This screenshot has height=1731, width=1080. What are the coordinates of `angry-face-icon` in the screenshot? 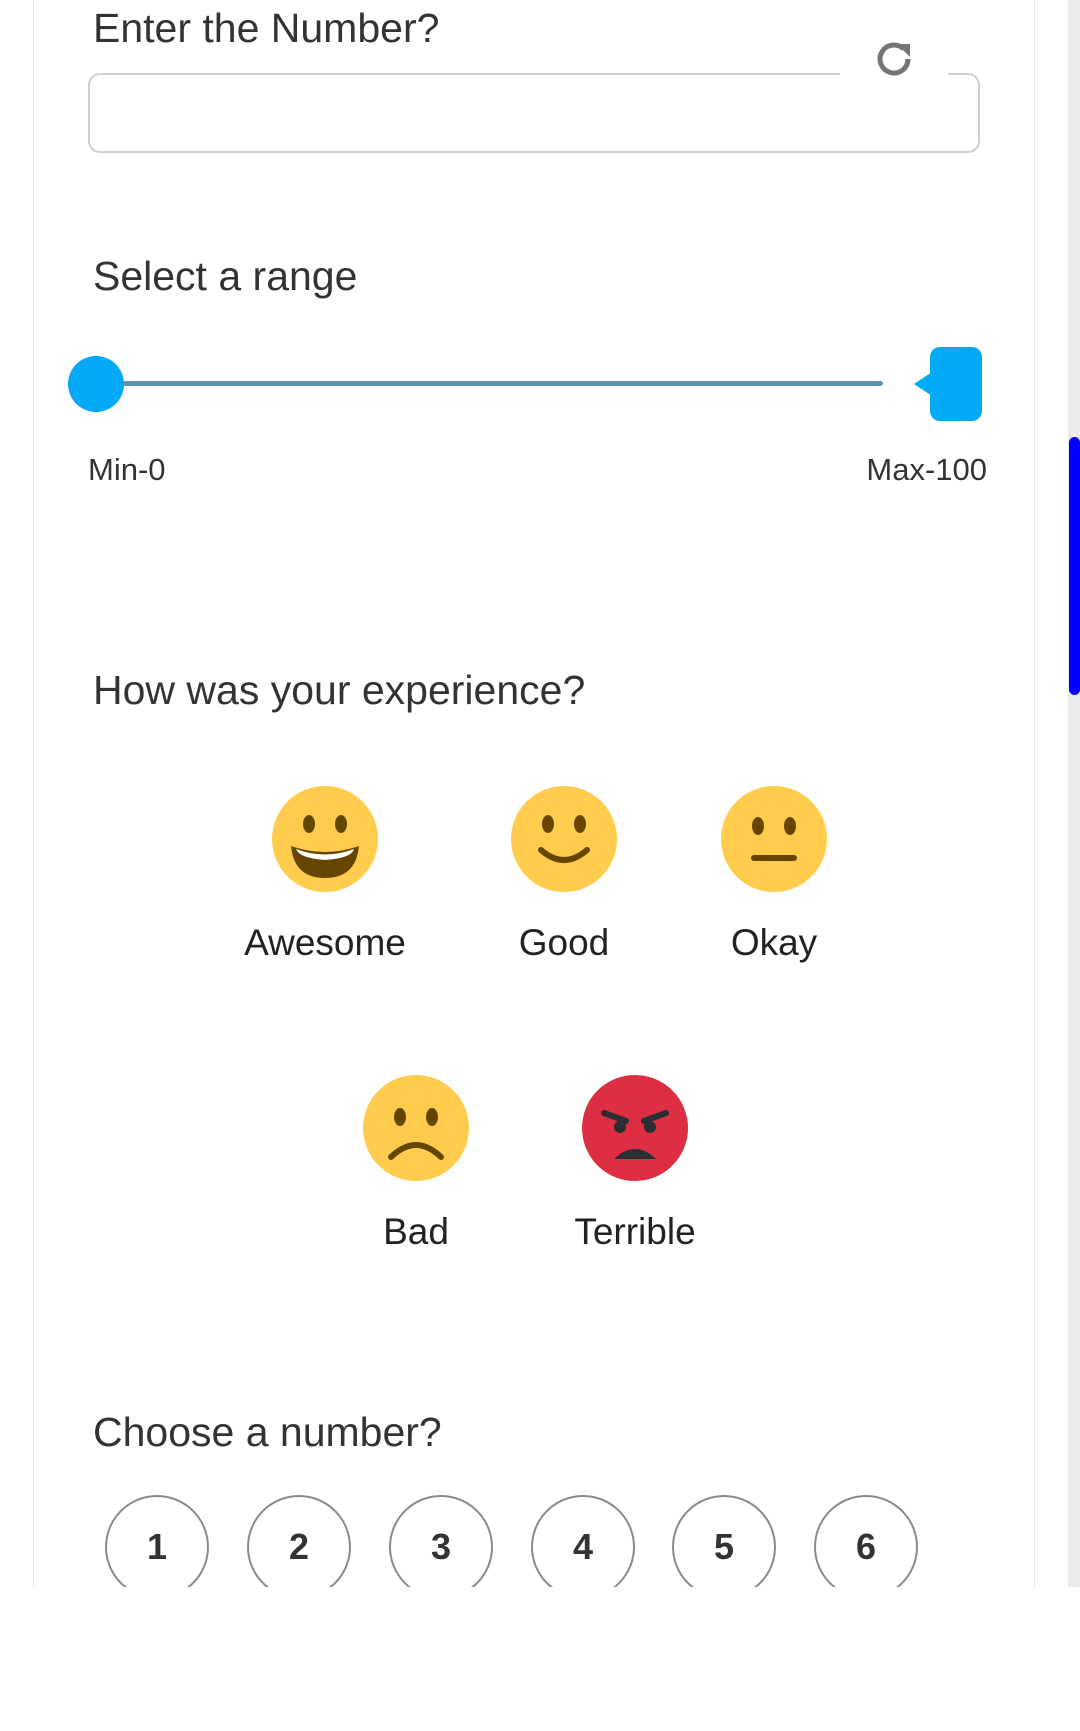 It's located at (635, 1128).